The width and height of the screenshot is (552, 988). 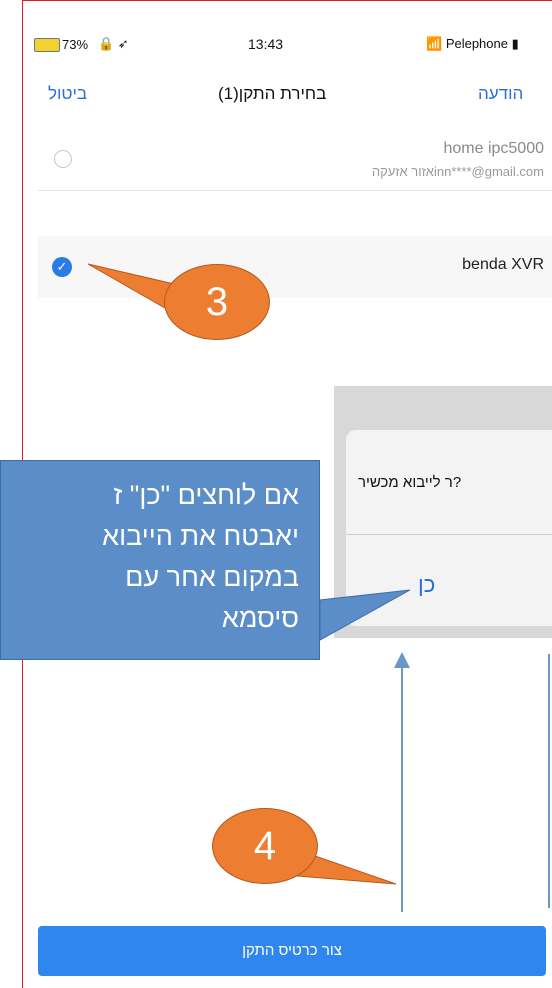 I want to click on carrier: 📶 Pelephone ▮, so click(x=472, y=43).